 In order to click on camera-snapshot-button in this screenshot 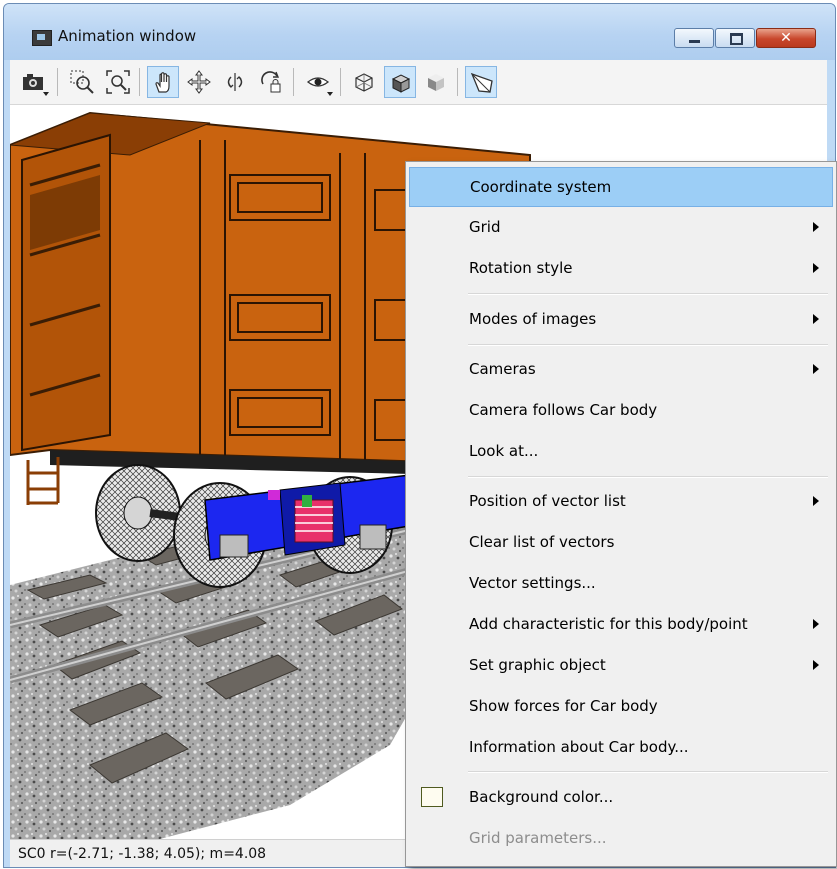, I will do `click(34, 82)`.